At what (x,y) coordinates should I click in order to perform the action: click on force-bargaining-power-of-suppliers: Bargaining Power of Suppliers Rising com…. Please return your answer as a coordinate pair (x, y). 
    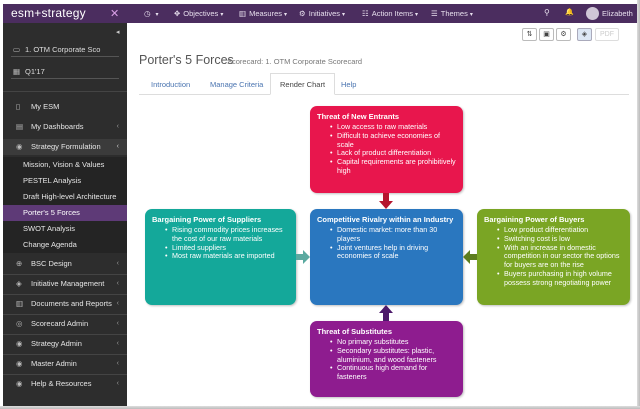
    Looking at the image, I should click on (220, 257).